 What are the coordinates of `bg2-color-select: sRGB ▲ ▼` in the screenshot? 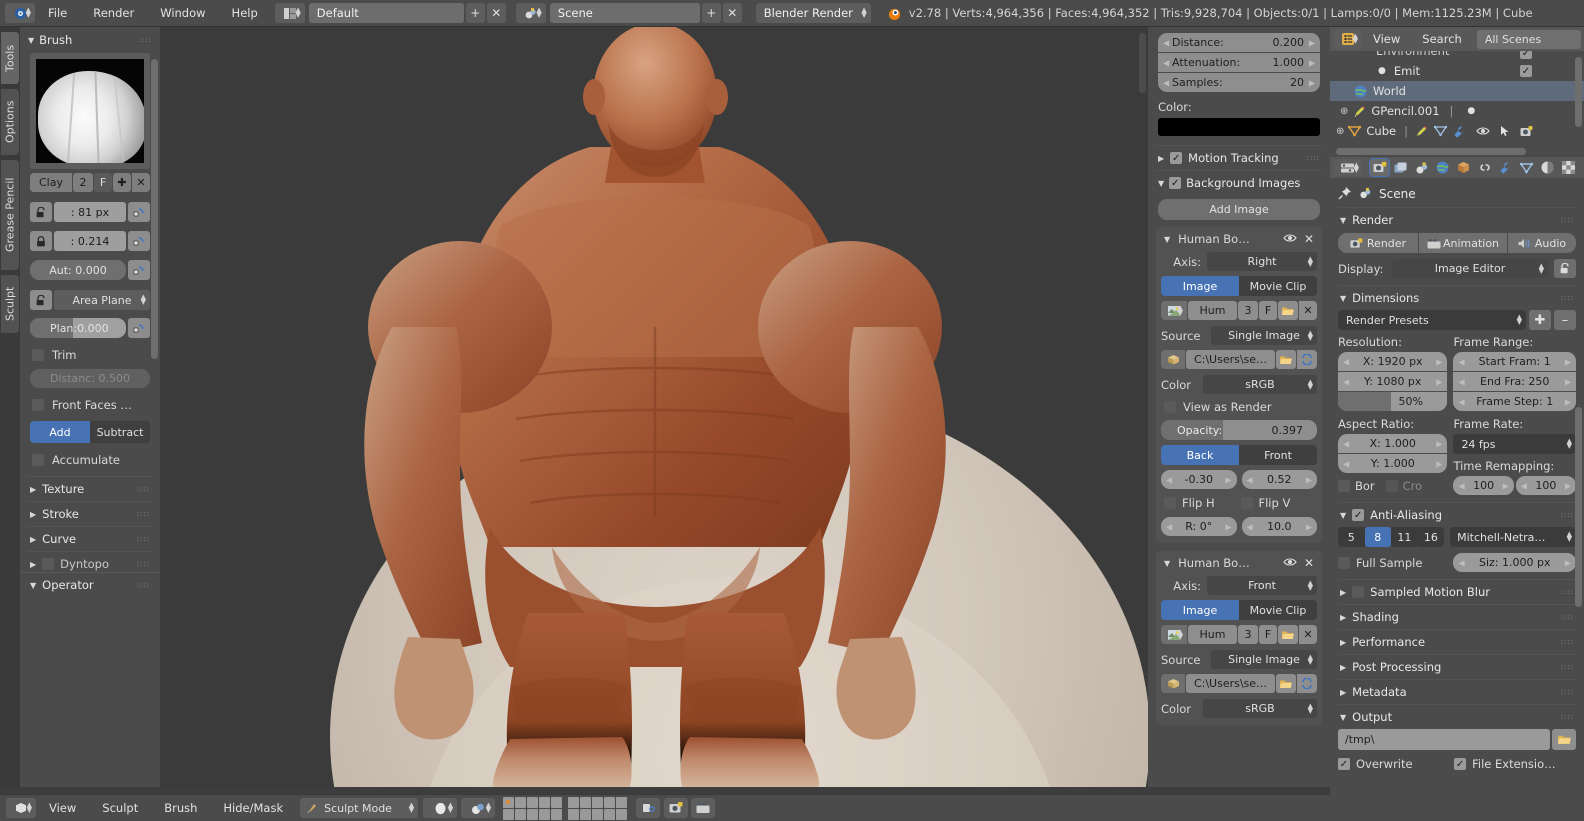 It's located at (1260, 708).